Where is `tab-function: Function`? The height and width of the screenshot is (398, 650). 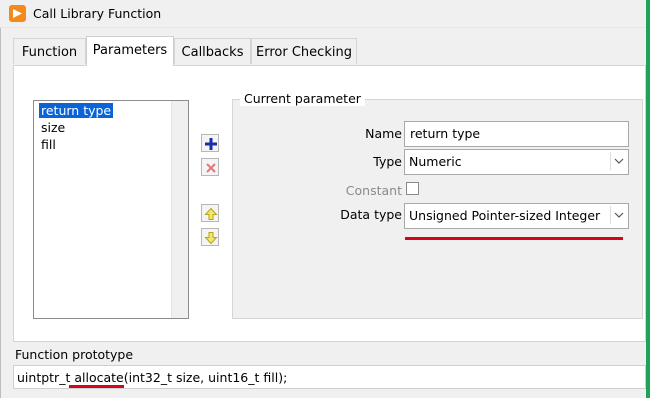 tab-function: Function is located at coordinates (49, 51).